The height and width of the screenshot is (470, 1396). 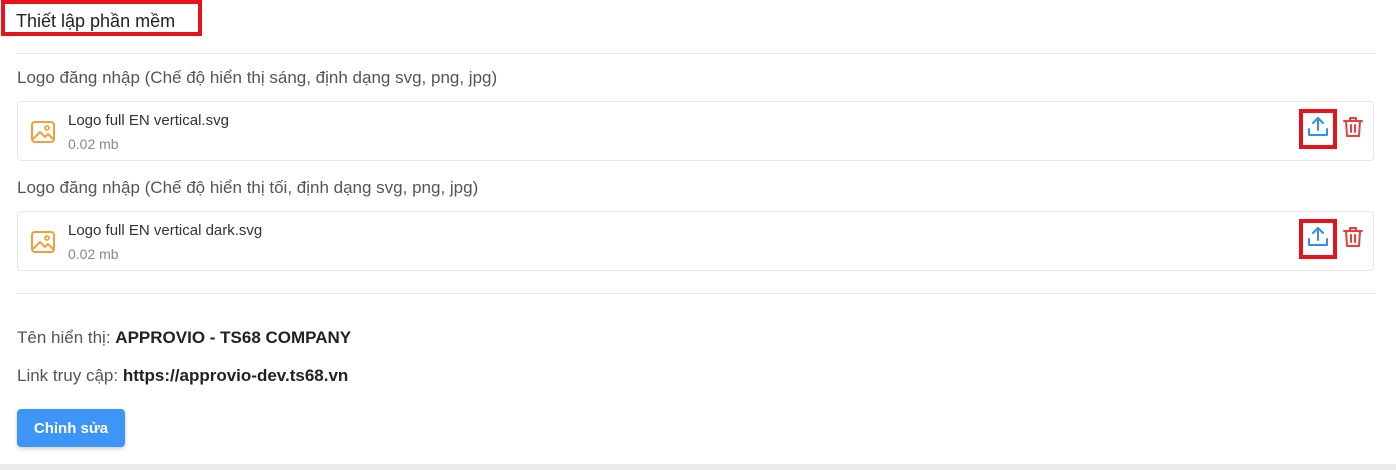 I want to click on edit-button: Chỉnh sửa, so click(x=71, y=428).